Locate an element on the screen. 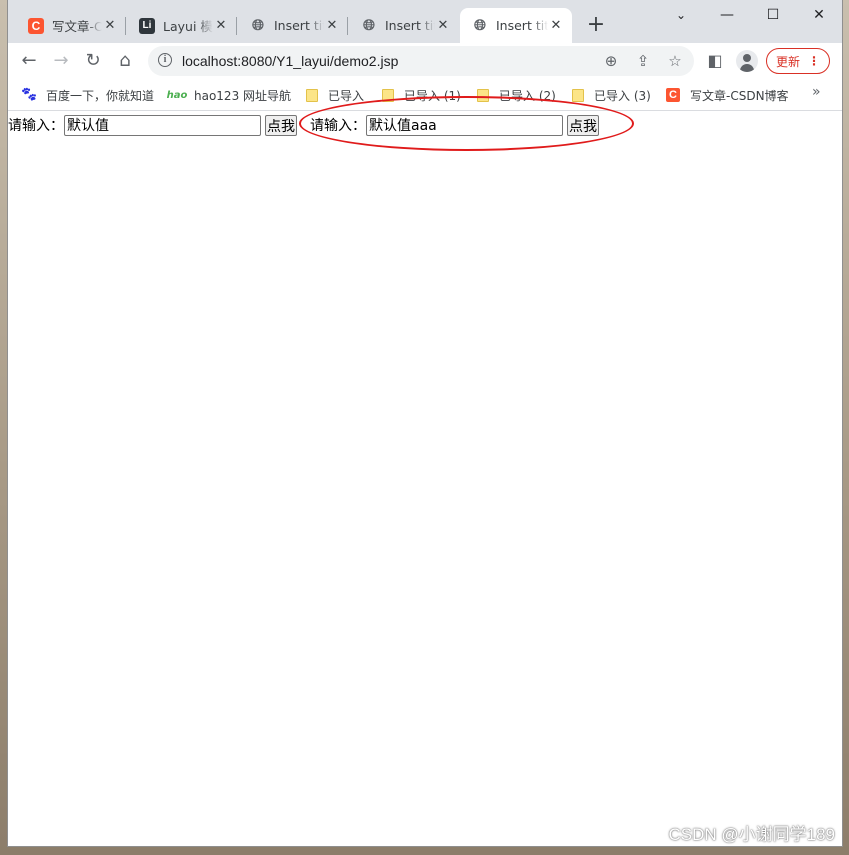 The height and width of the screenshot is (855, 849). bookmark-label: 写文章-CSDN博客 is located at coordinates (739, 95).